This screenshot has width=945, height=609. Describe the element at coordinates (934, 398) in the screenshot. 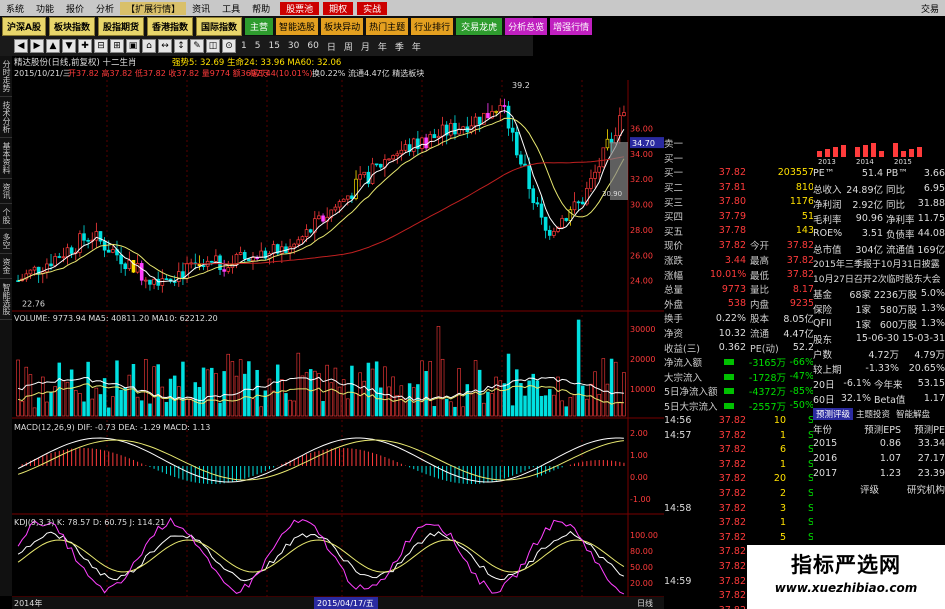

I see `cell-value: 1.17` at that location.